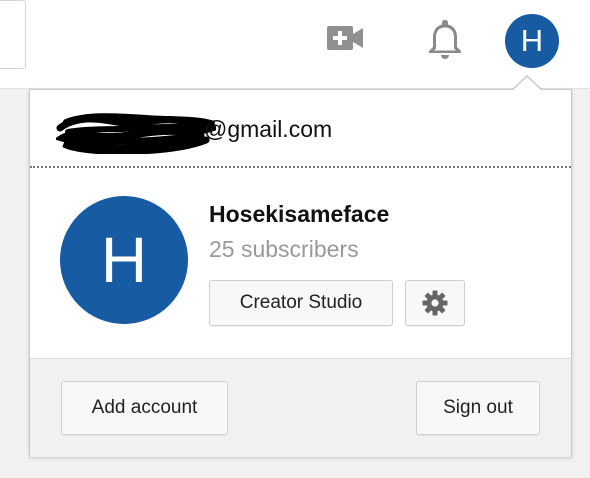 The height and width of the screenshot is (478, 590). Describe the element at coordinates (478, 408) in the screenshot. I see `sign-out-button: Sign out` at that location.